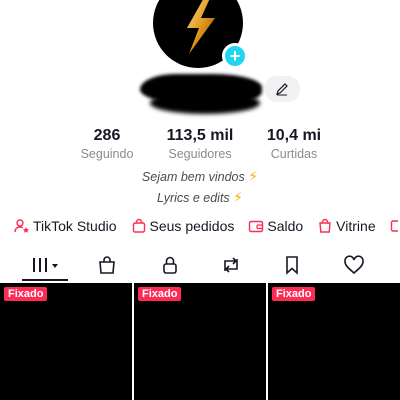 The width and height of the screenshot is (400, 400). I want to click on followers-stat: 113,5 mil Seguidores, so click(200, 144).